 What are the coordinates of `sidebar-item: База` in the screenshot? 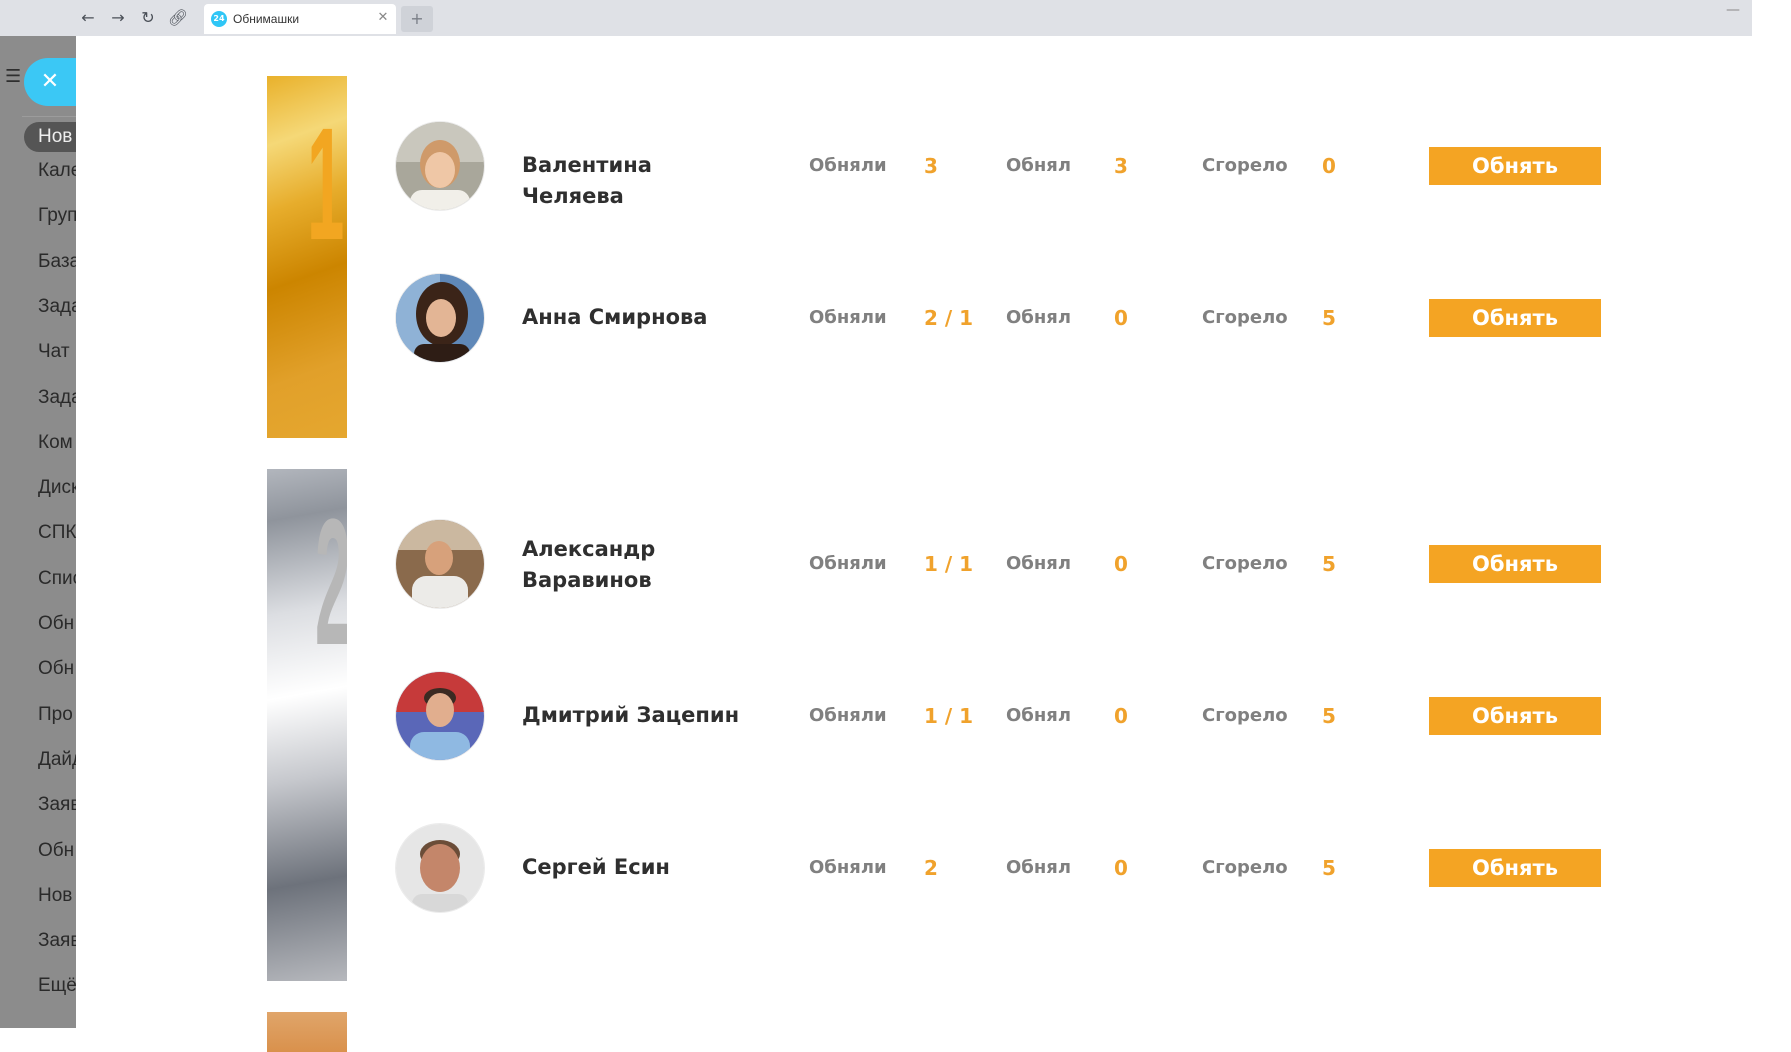 It's located at (57, 262).